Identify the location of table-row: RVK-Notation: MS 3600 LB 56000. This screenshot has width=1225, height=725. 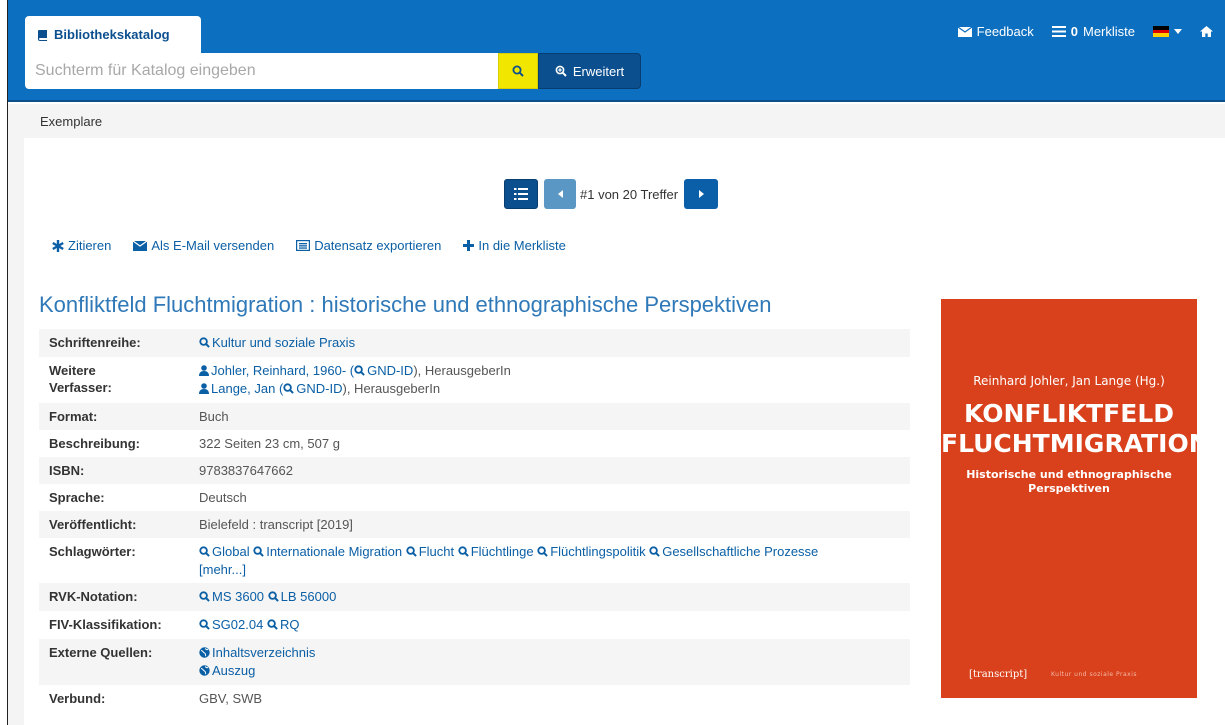
(474, 597).